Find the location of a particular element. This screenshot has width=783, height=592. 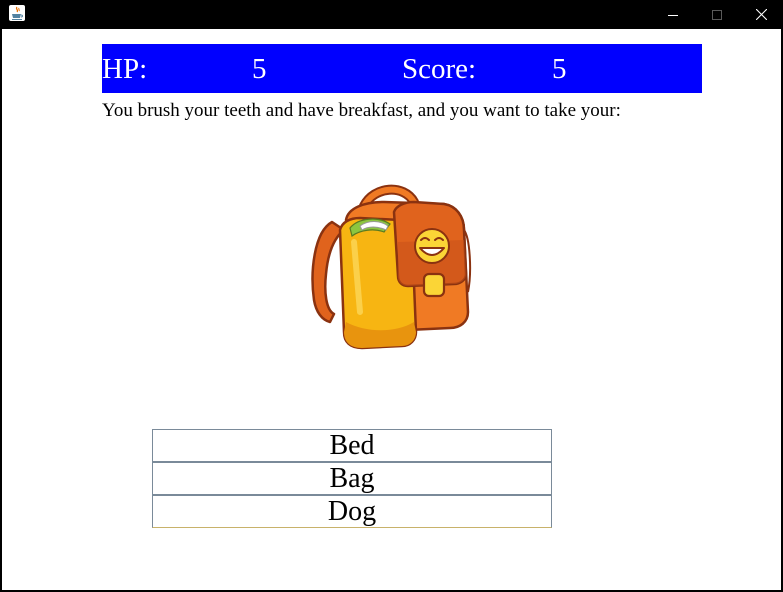

choice-button-3: Dog is located at coordinates (352, 511).